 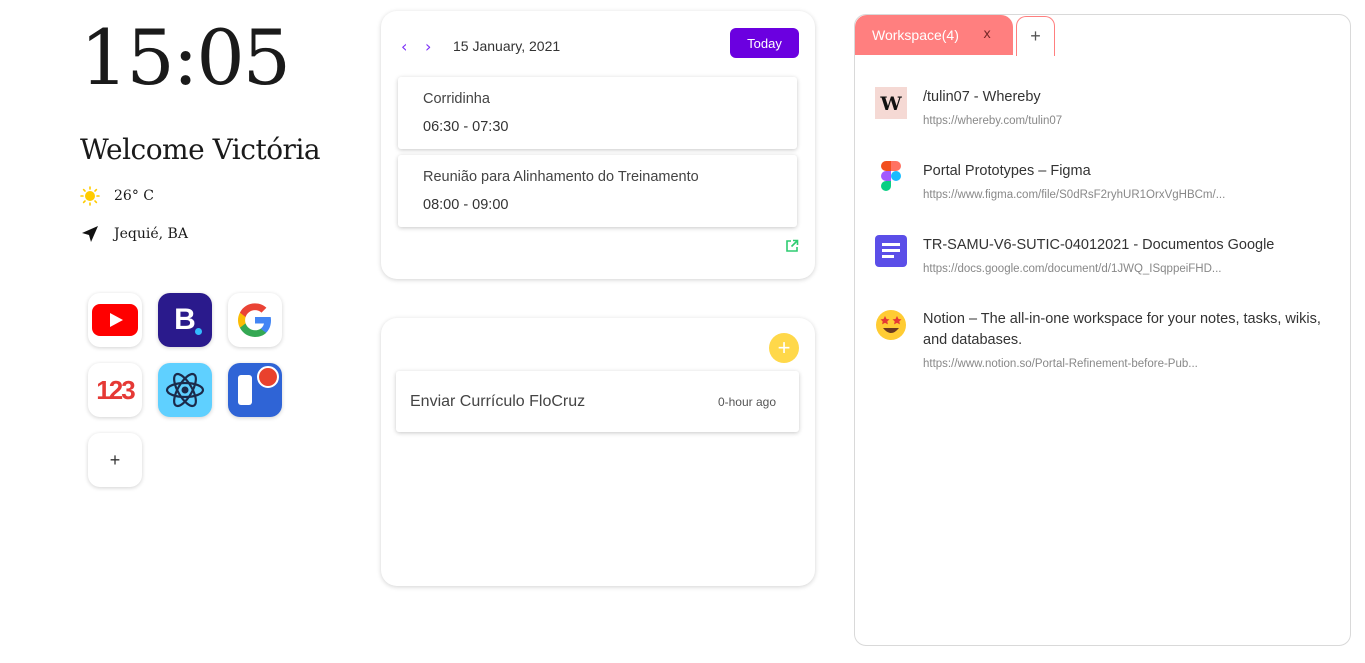 I want to click on google-docs-icon, so click(x=891, y=251).